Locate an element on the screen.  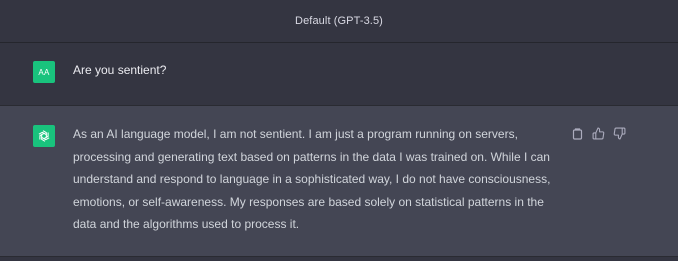
model-title: Default (GPT-3.5) is located at coordinates (339, 21).